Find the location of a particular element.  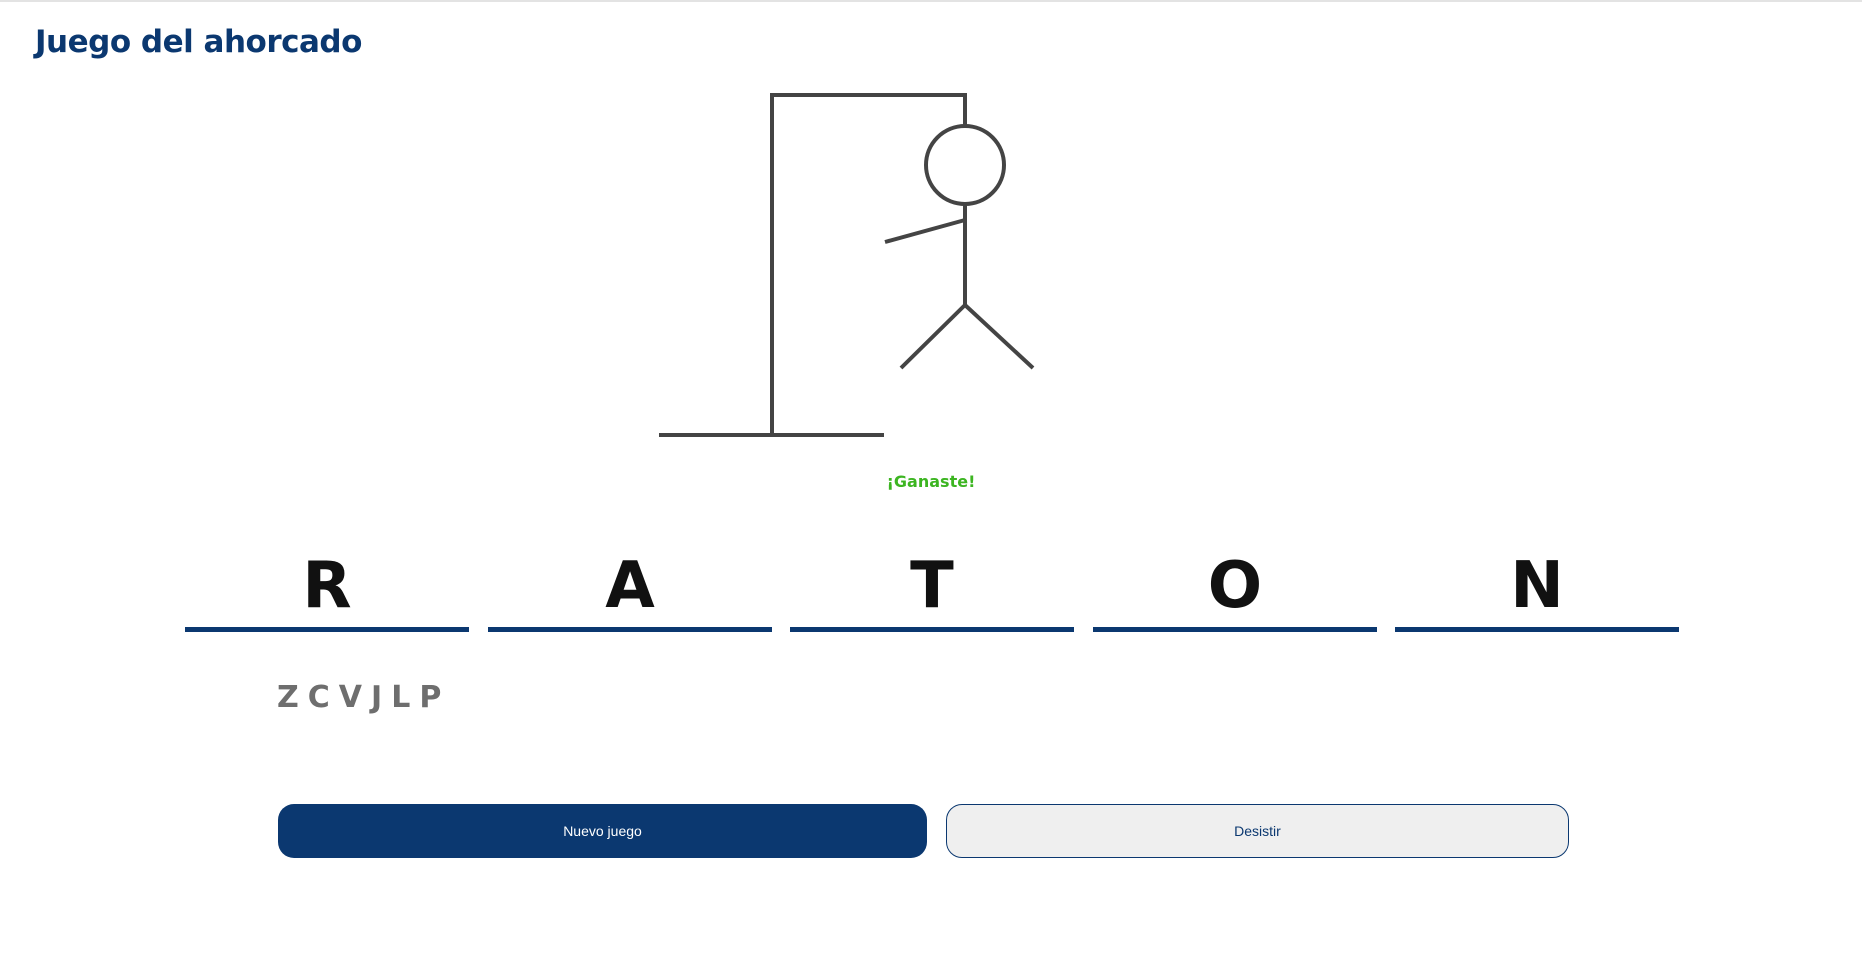

hangman-left-arm is located at coordinates (925, 231).